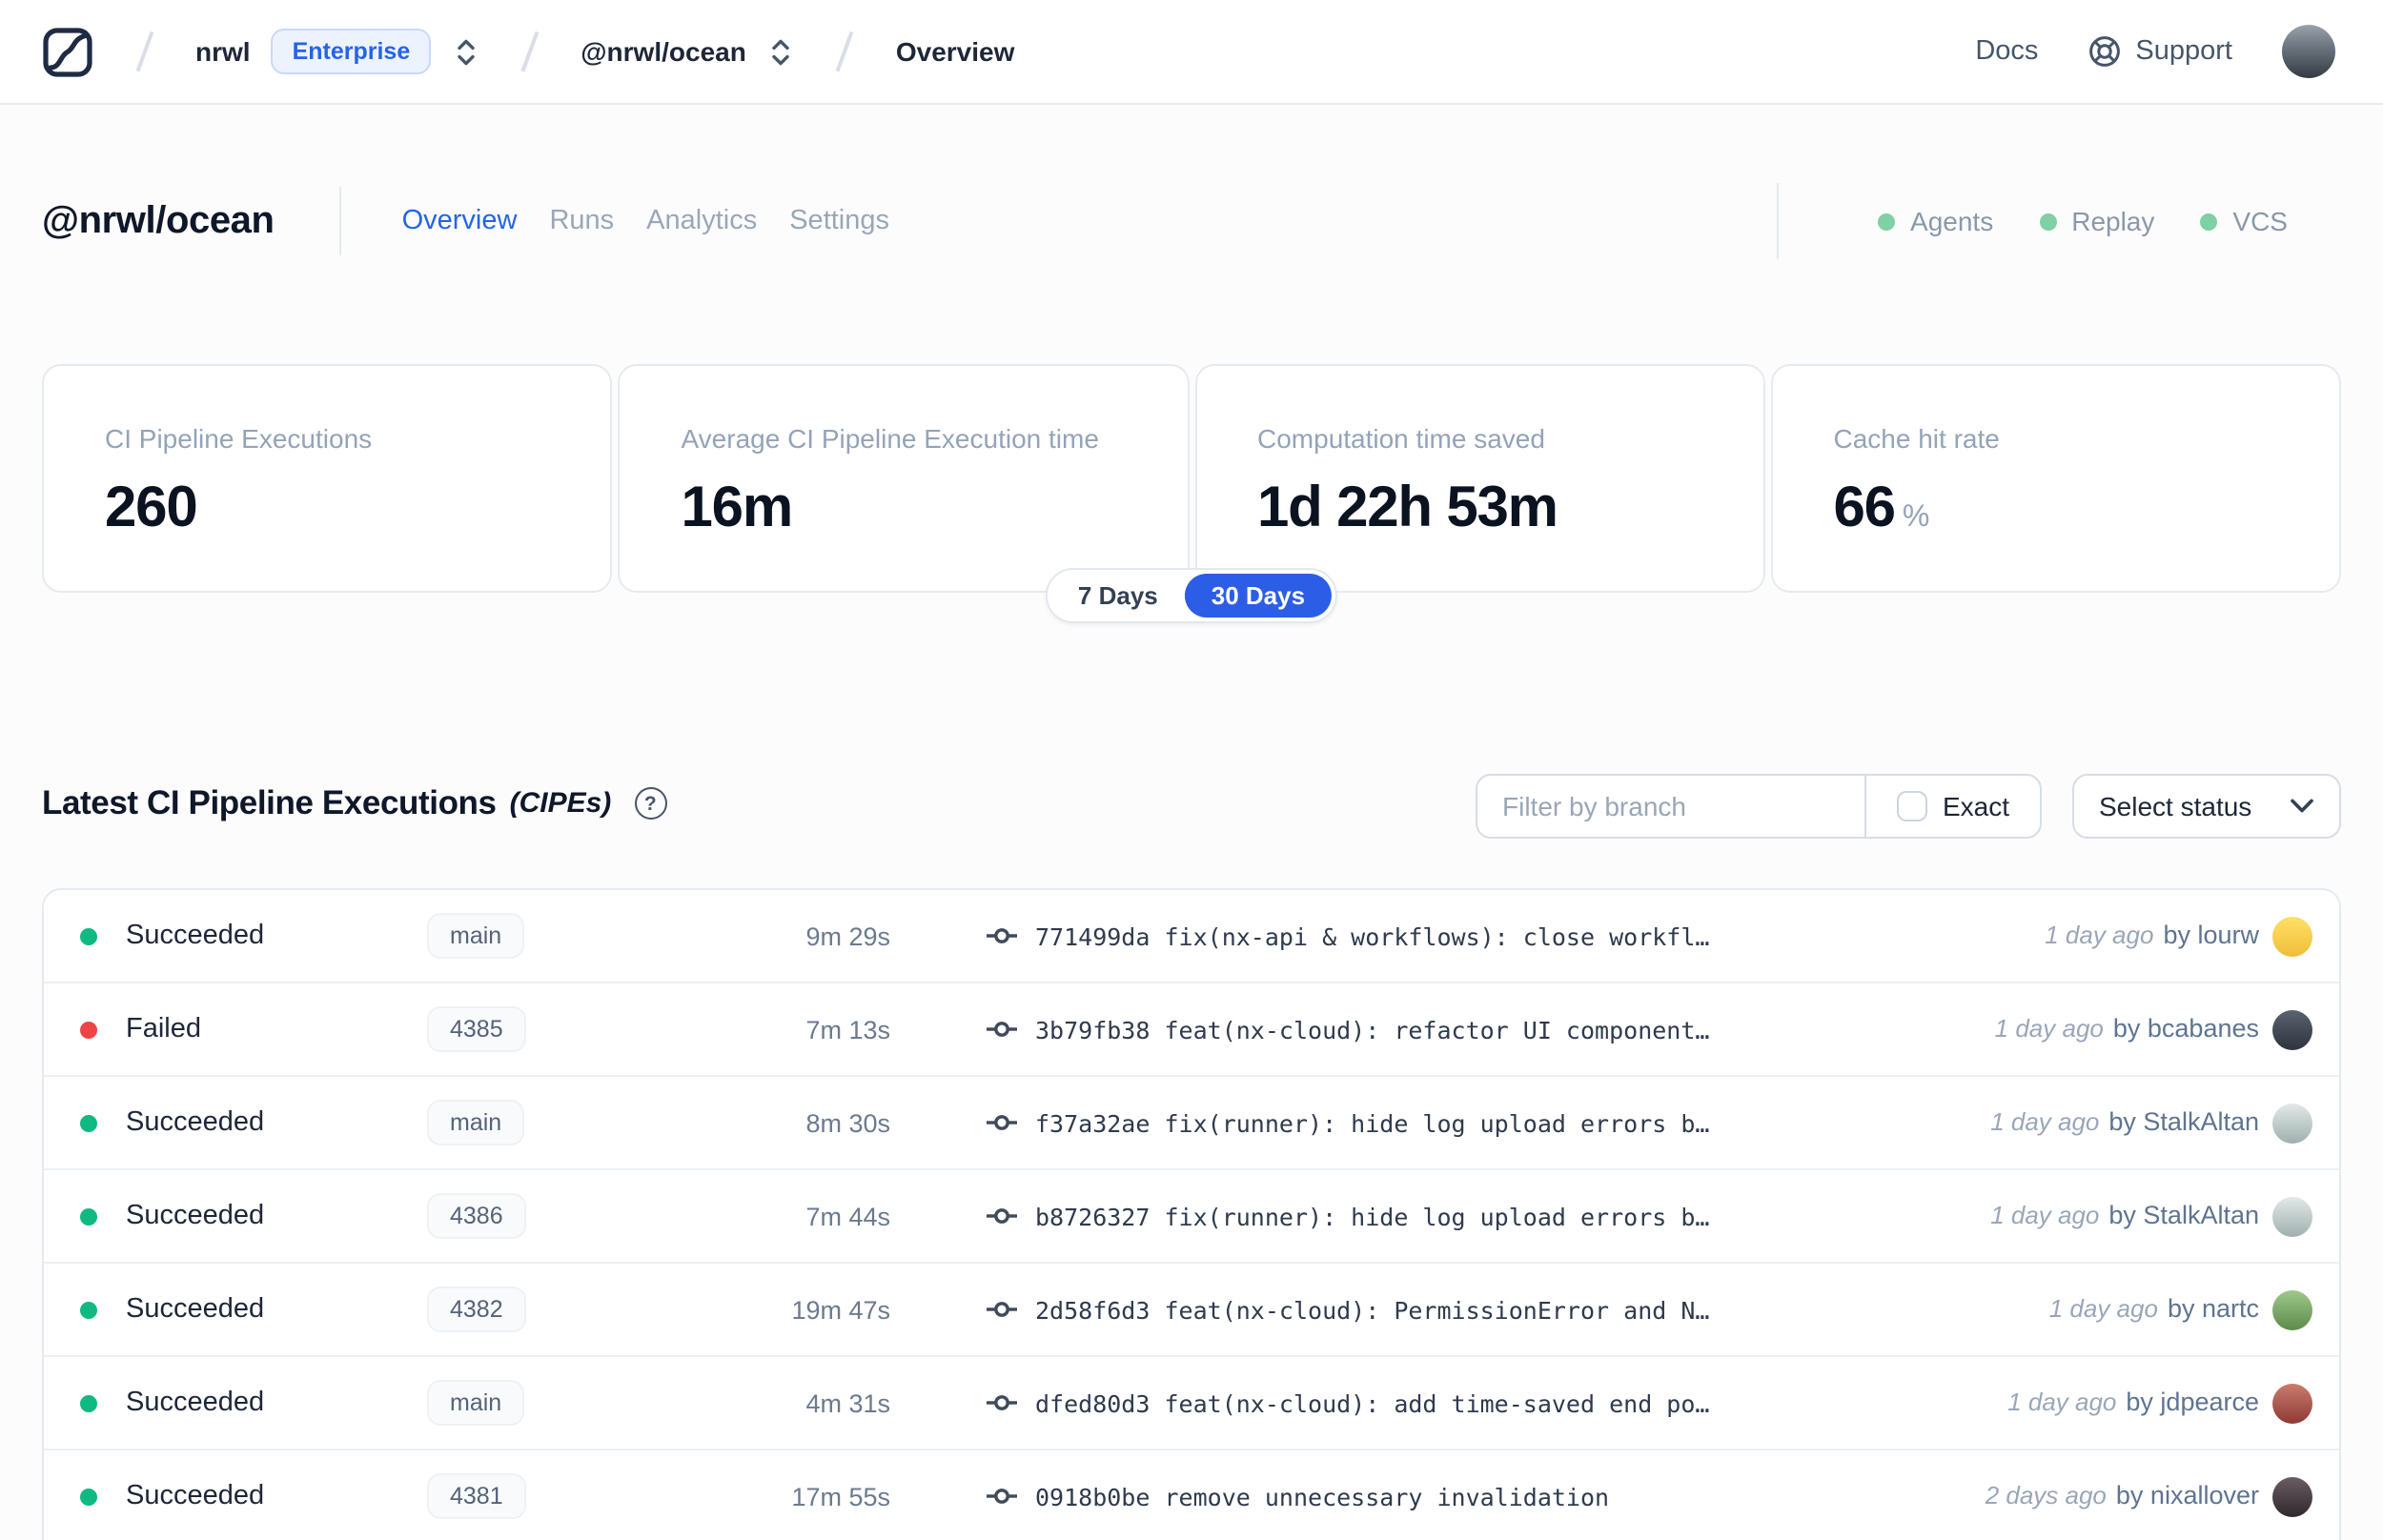 The height and width of the screenshot is (1540, 2383). Describe the element at coordinates (1259, 596) in the screenshot. I see `range-30-days: 30 Days` at that location.